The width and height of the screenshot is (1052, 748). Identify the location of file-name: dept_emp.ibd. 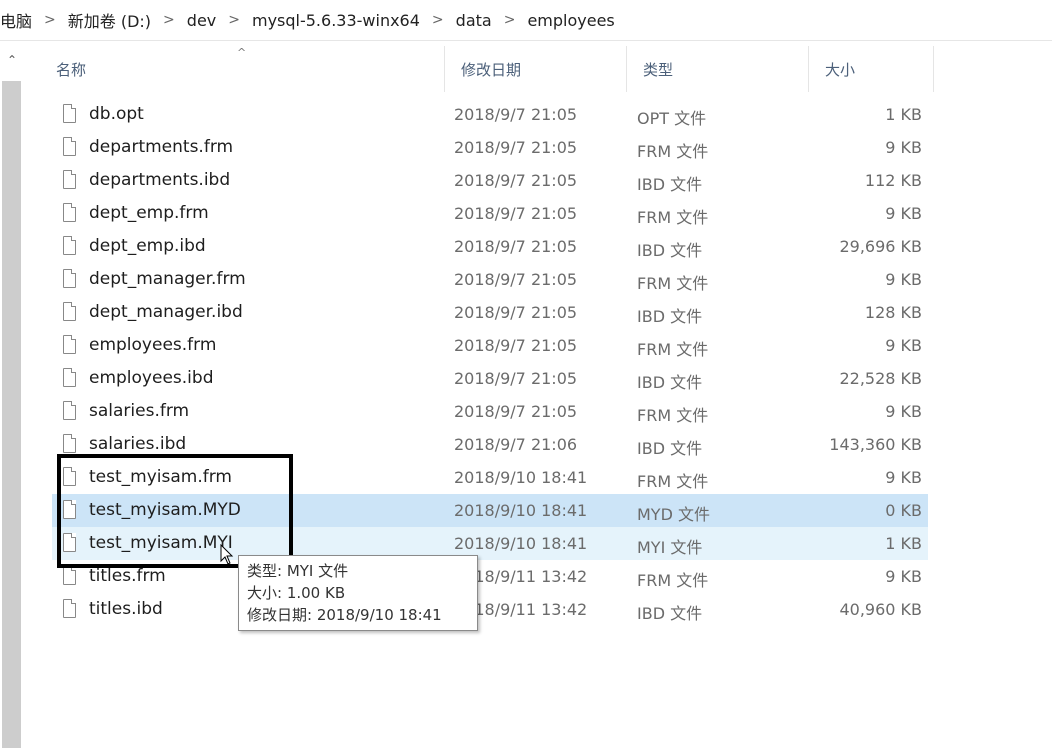
(147, 246).